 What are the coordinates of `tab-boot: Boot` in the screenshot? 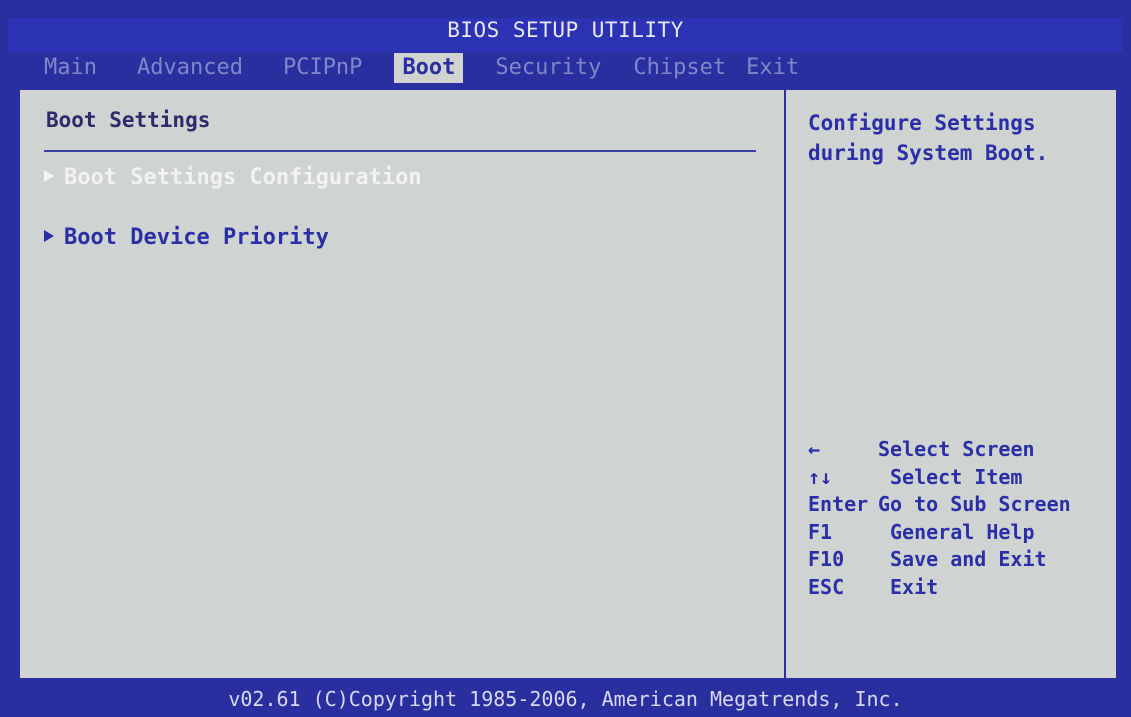 It's located at (429, 68).